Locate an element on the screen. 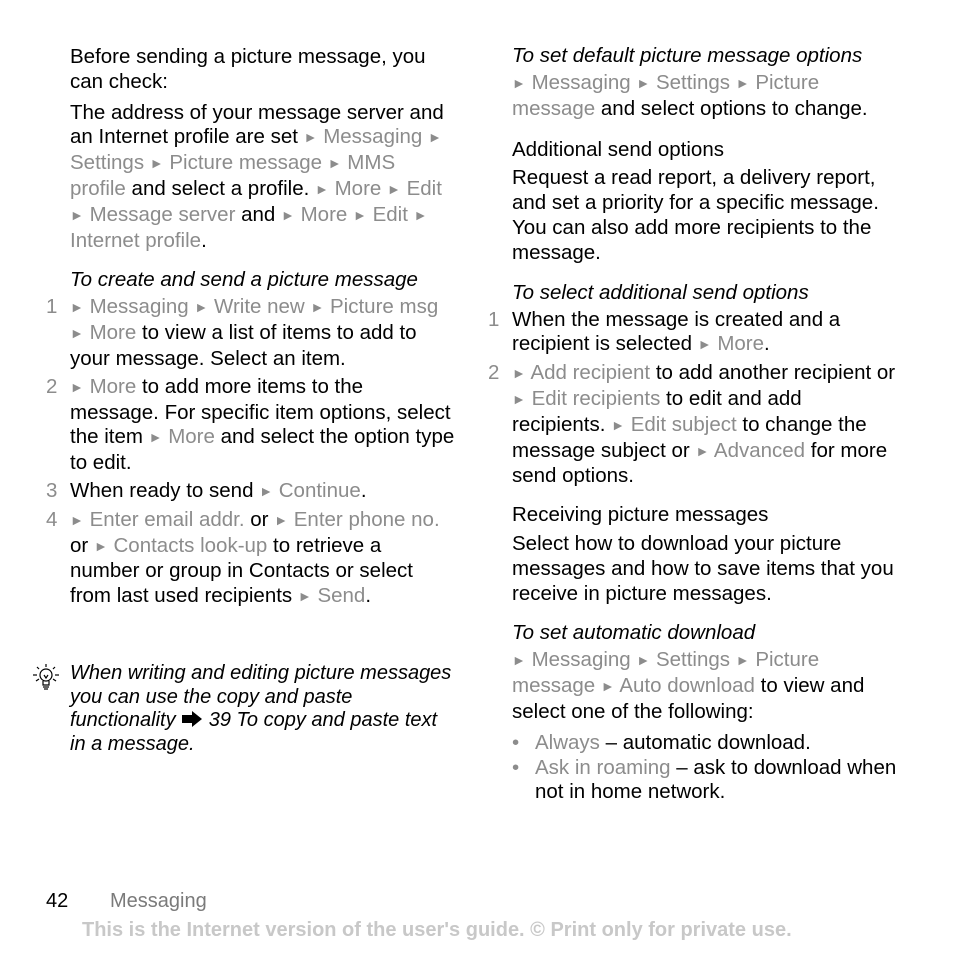 Image resolution: width=954 pixels, height=954 pixels. nav-path: ► Send is located at coordinates (331, 595).